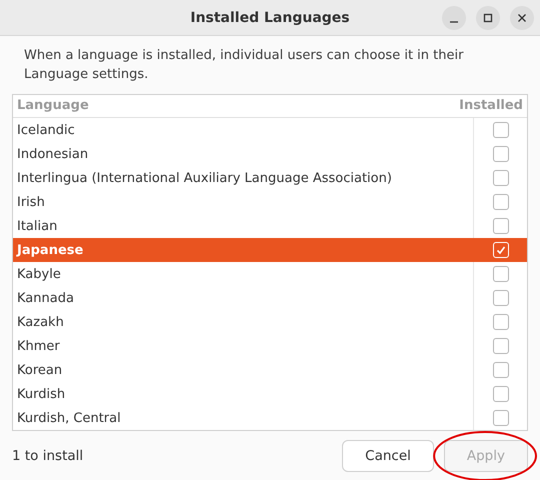 This screenshot has width=540, height=480. What do you see at coordinates (48, 456) in the screenshot?
I see `status-text: 1 to install` at bounding box center [48, 456].